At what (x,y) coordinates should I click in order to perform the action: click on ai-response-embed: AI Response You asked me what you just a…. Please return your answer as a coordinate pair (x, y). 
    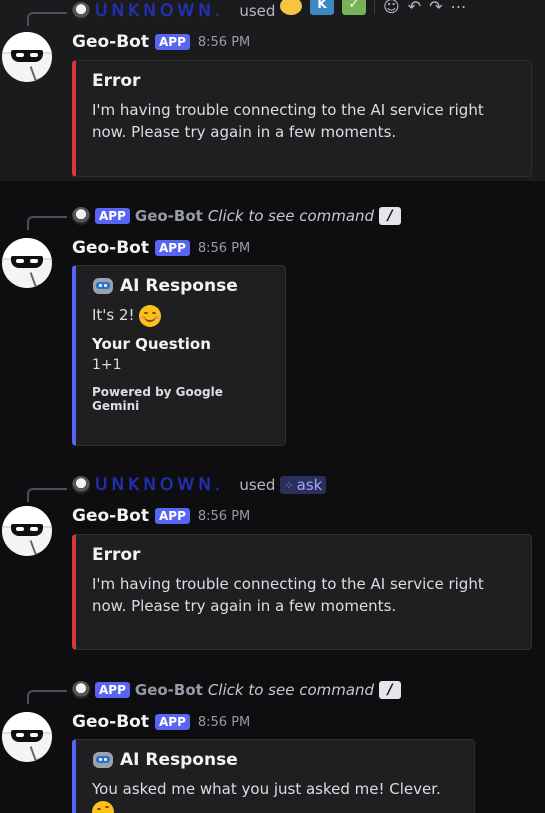
    Looking at the image, I should click on (273, 776).